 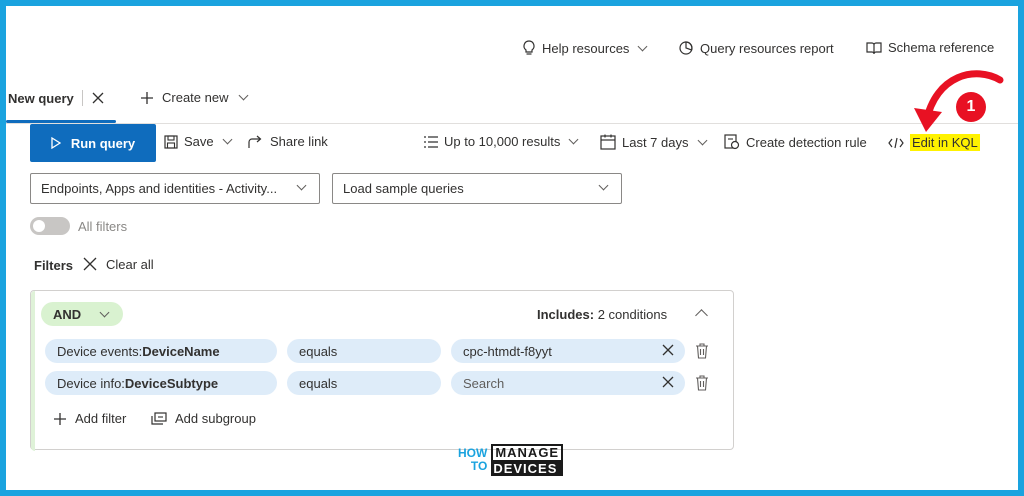 I want to click on schema-reference-button: Schema reference, so click(x=930, y=47).